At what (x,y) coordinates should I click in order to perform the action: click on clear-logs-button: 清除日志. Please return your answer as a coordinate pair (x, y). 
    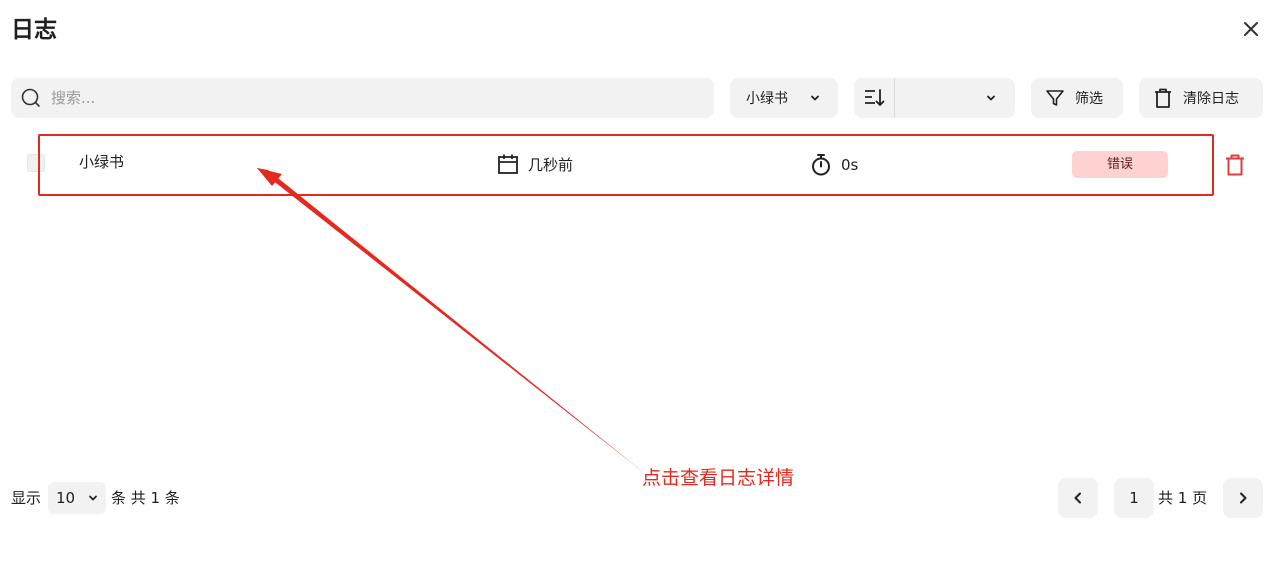
    Looking at the image, I should click on (1201, 98).